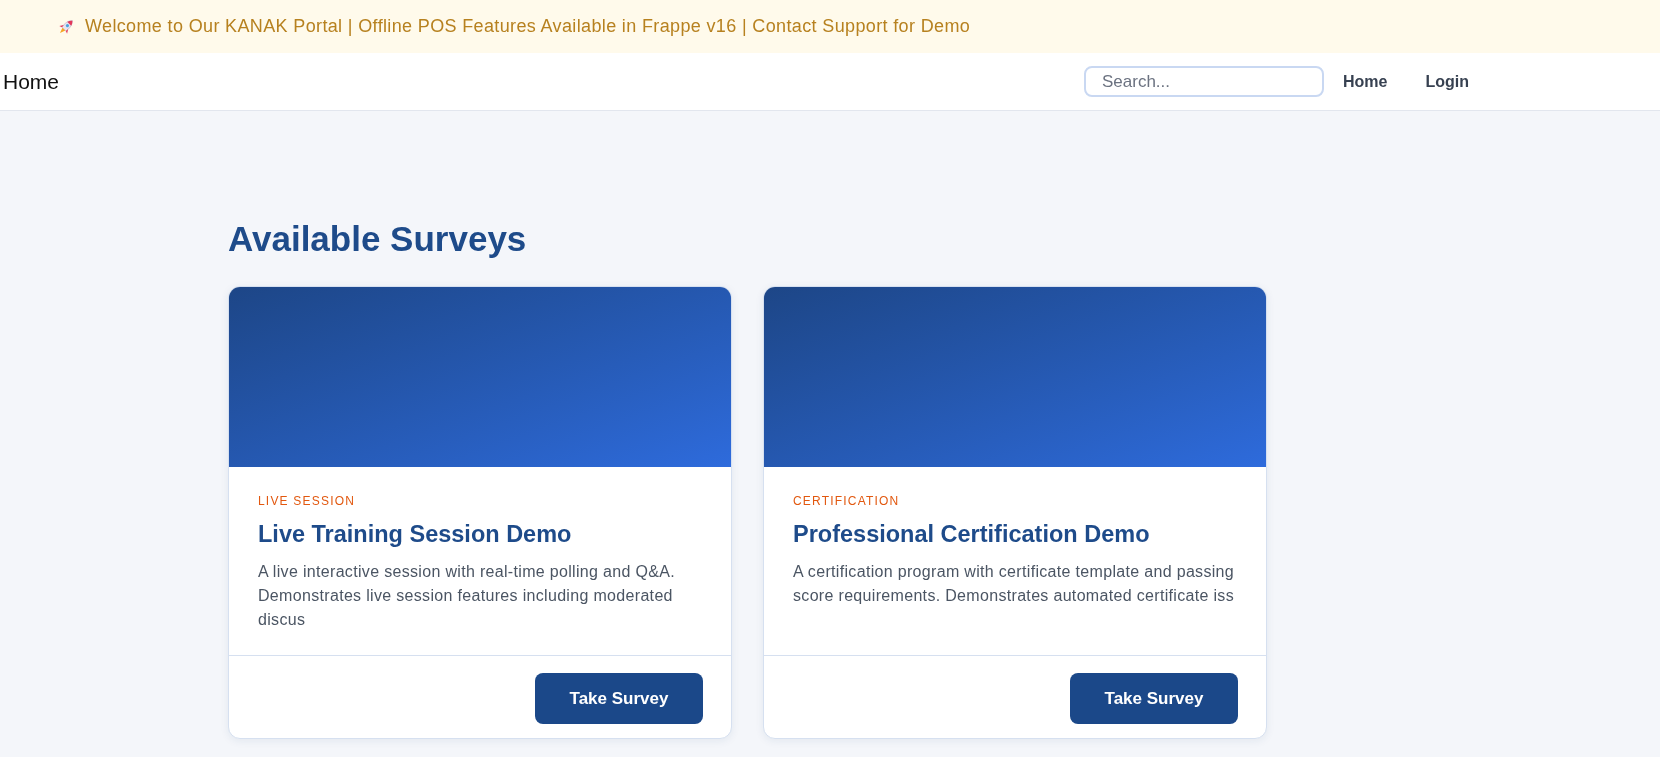 The image size is (1660, 757). What do you see at coordinates (377, 239) in the screenshot?
I see `page-title: Available Surveys` at bounding box center [377, 239].